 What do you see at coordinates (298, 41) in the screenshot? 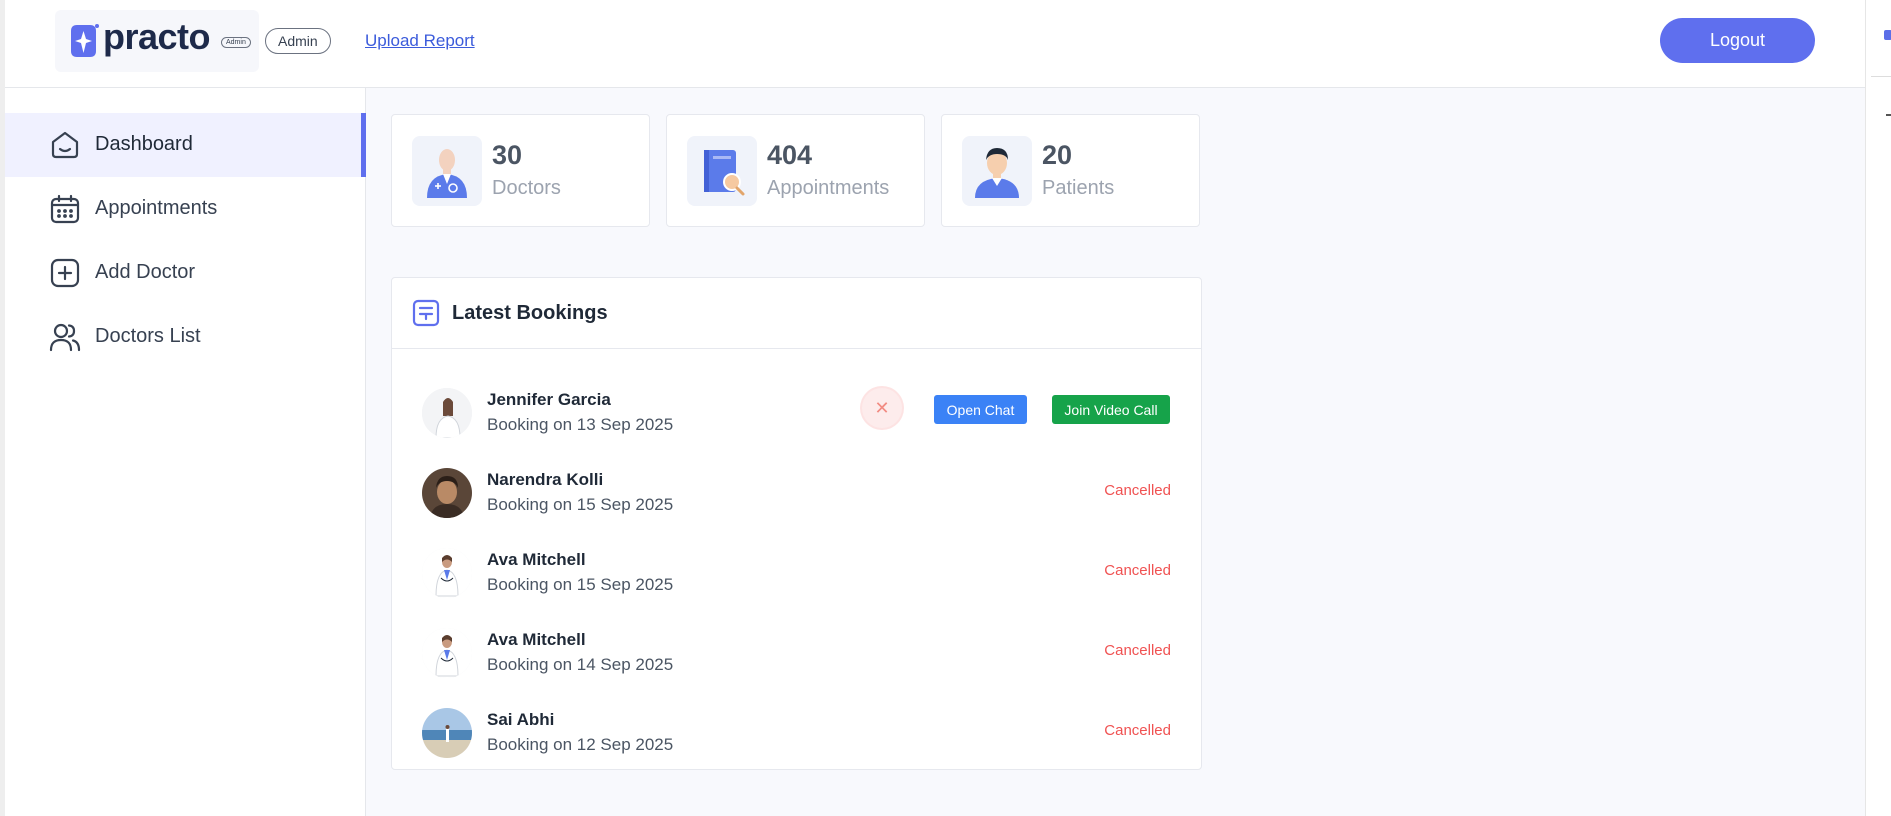
I see `role-pill: Admin` at bounding box center [298, 41].